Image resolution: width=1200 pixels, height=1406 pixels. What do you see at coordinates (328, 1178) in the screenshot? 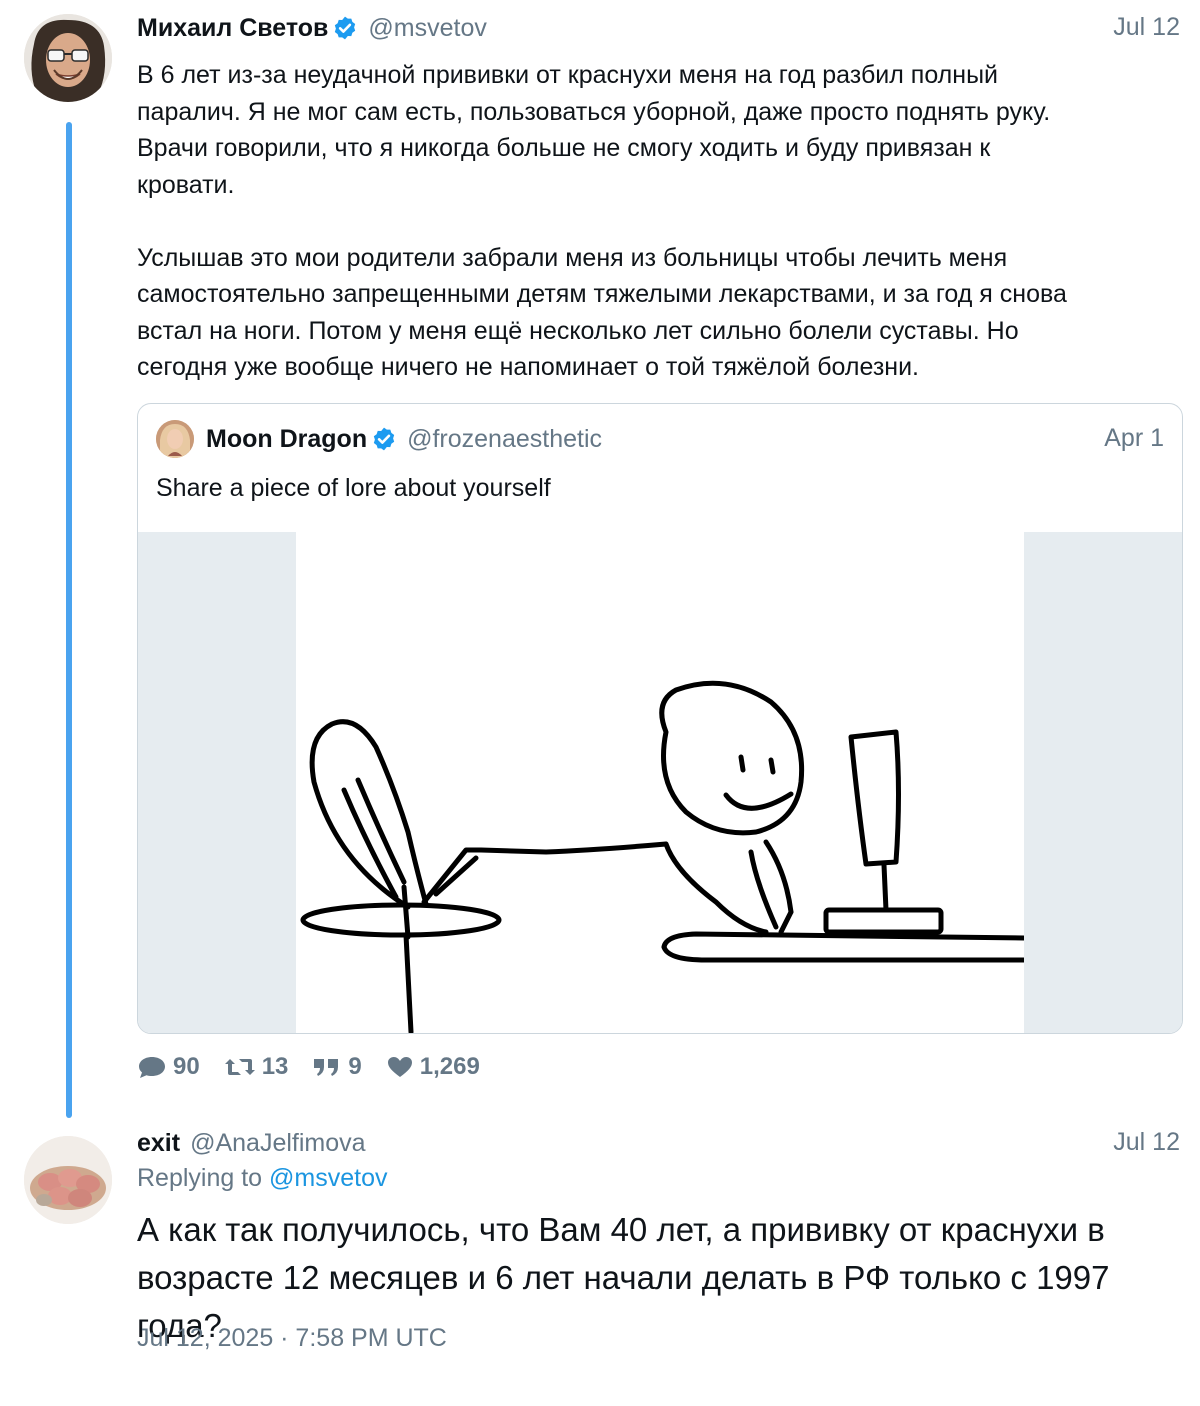
I see `replying-to-mention: @msvetov` at bounding box center [328, 1178].